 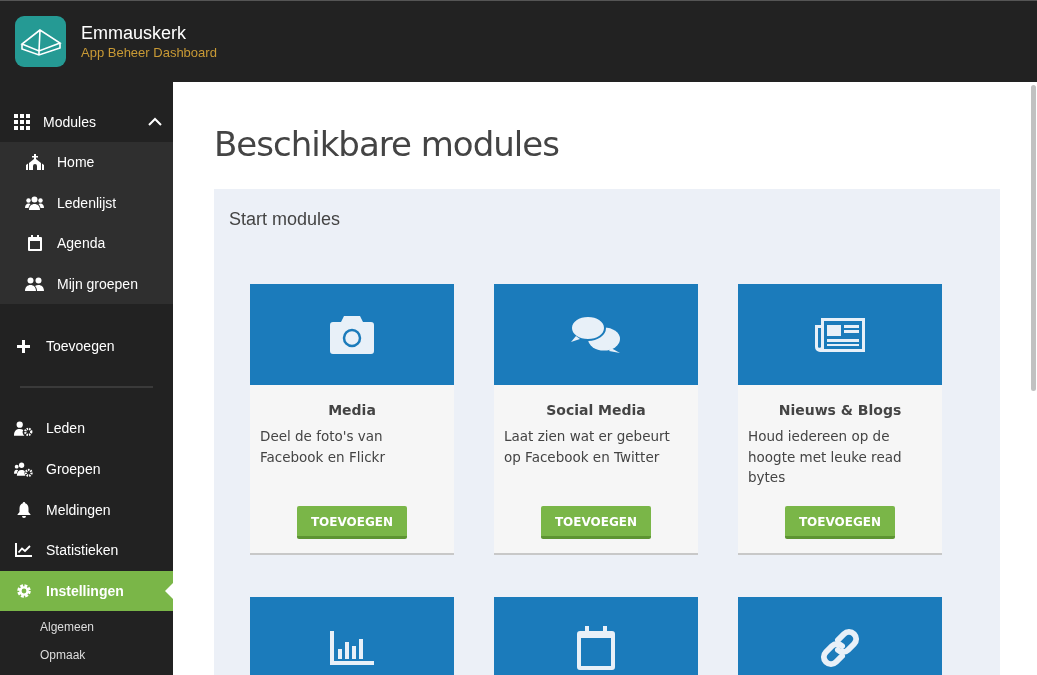 I want to click on bar-chart-icon, so click(x=352, y=647).